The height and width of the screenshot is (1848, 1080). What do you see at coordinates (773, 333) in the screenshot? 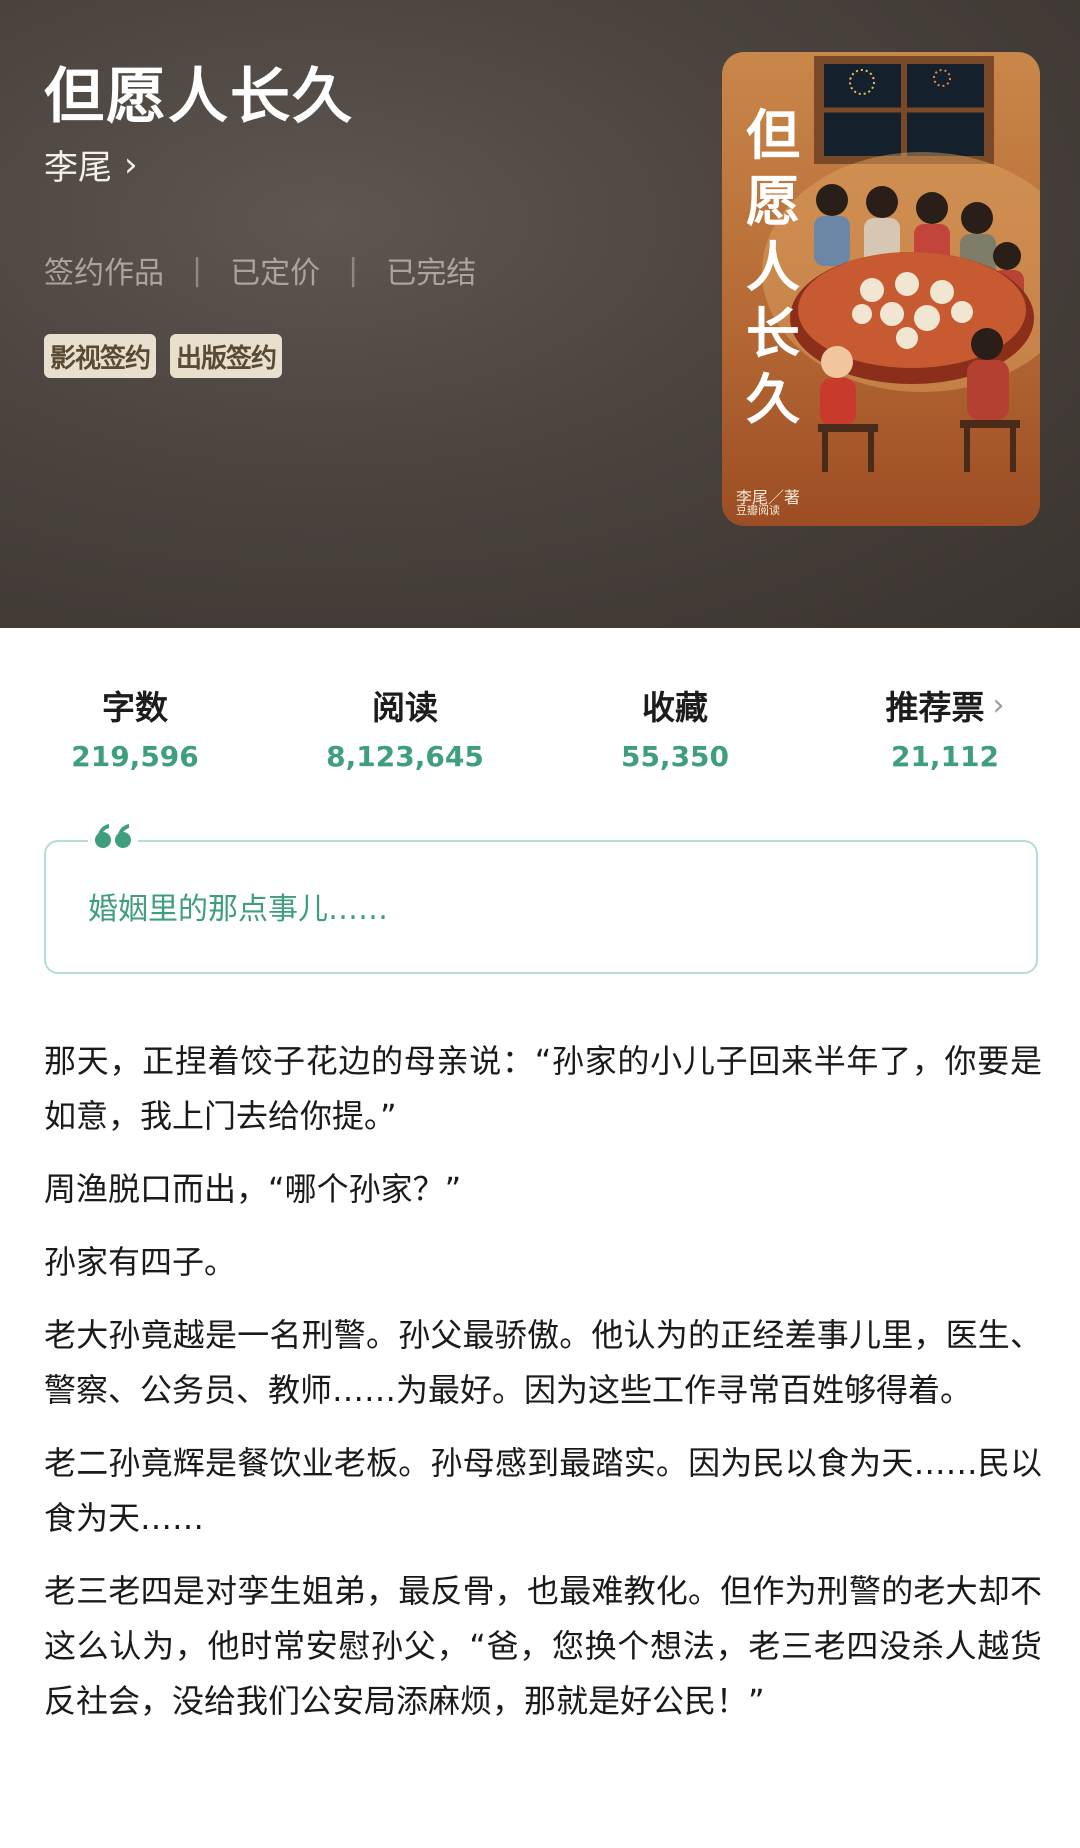
I see `cover-title-char: 长` at bounding box center [773, 333].